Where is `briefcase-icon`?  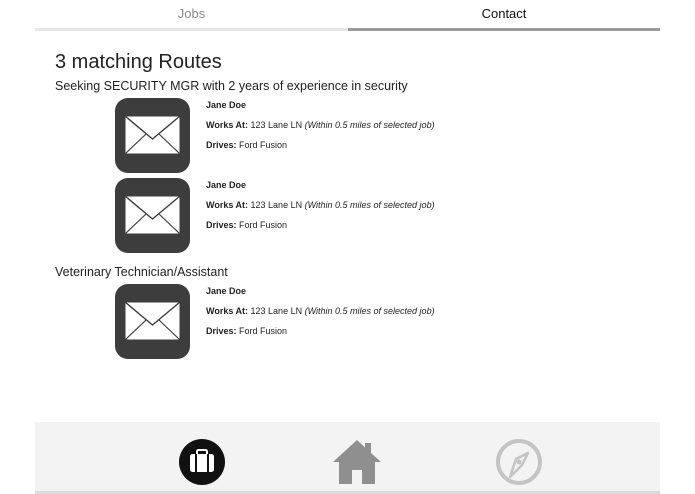
briefcase-icon is located at coordinates (202, 462).